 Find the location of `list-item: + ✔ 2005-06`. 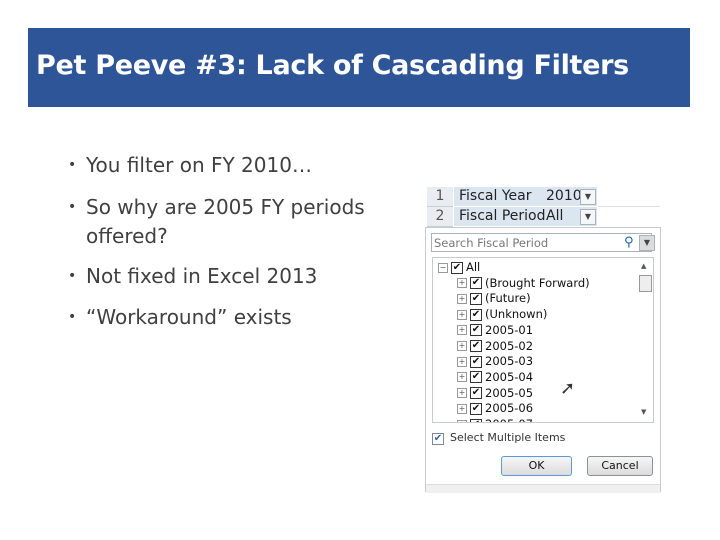

list-item: + ✔ 2005-06 is located at coordinates (495, 408).